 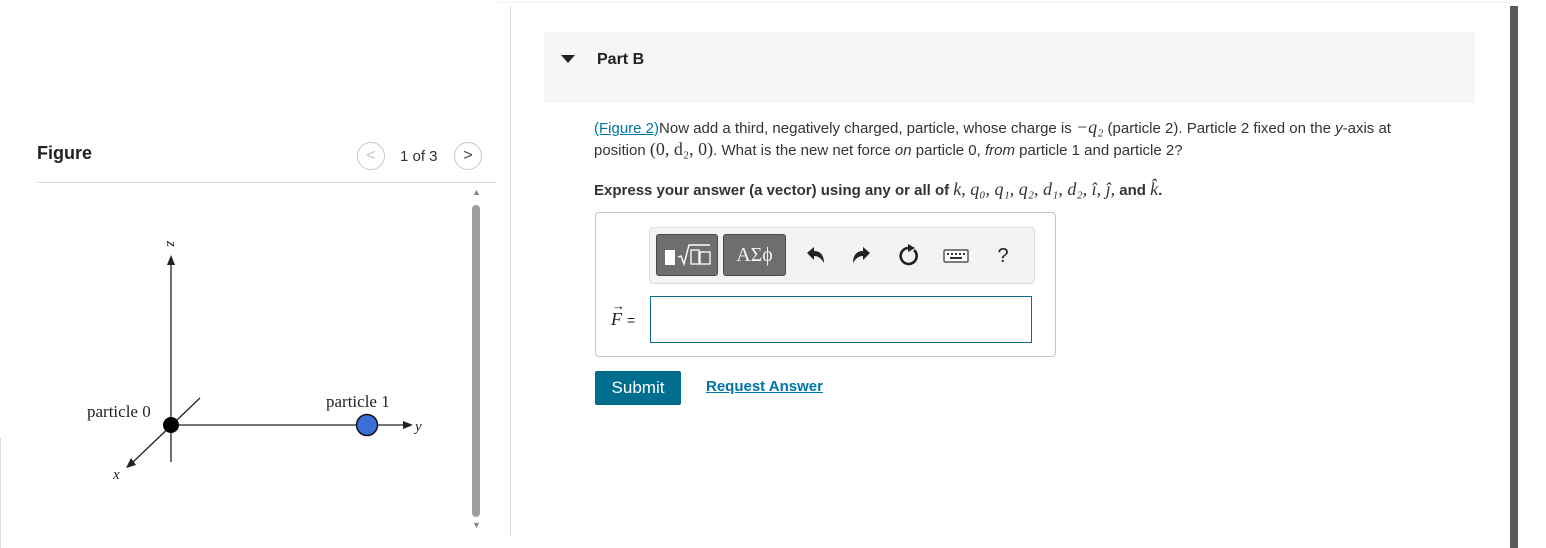 I want to click on question-part: -axis at, so click(x=1366, y=128).